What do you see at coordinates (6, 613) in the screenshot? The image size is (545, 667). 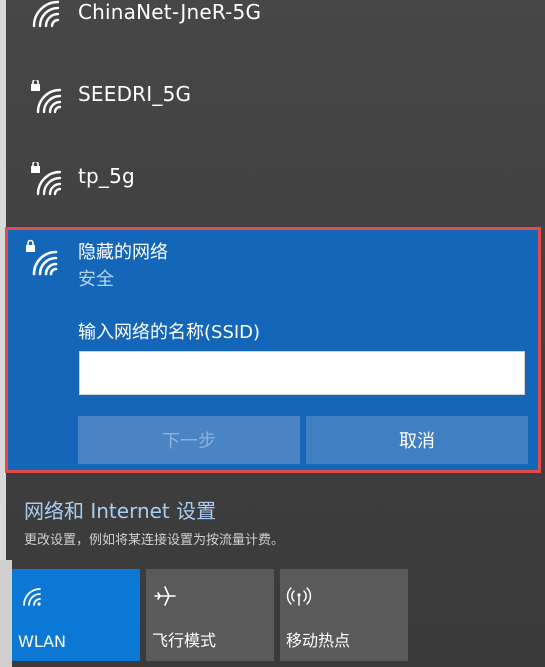 I see `left-edge-strip-lower` at bounding box center [6, 613].